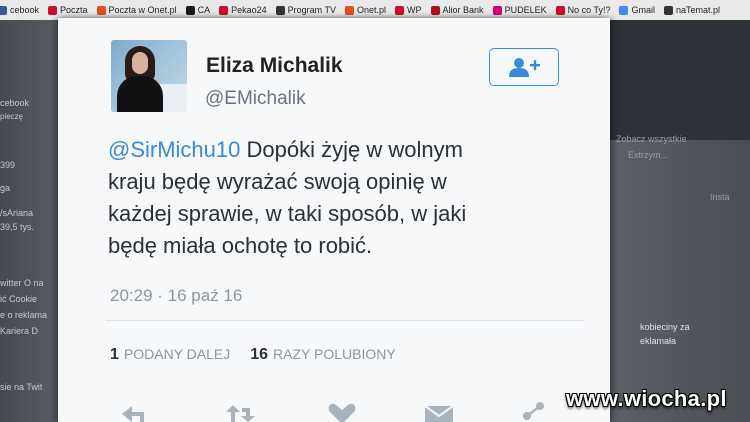  I want to click on avatar-body, so click(140, 94).